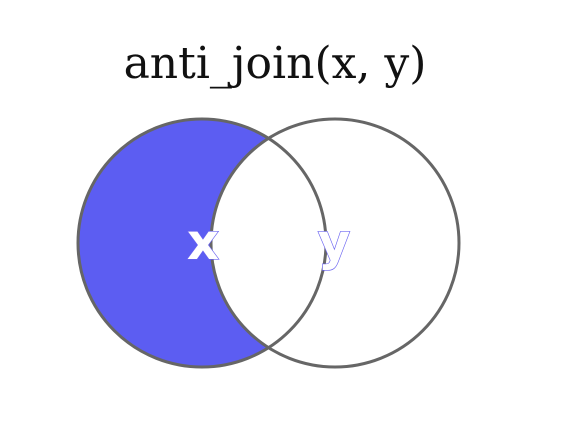  Describe the element at coordinates (275, 63) in the screenshot. I see `diagram-title: anti_join(x, y)` at that location.